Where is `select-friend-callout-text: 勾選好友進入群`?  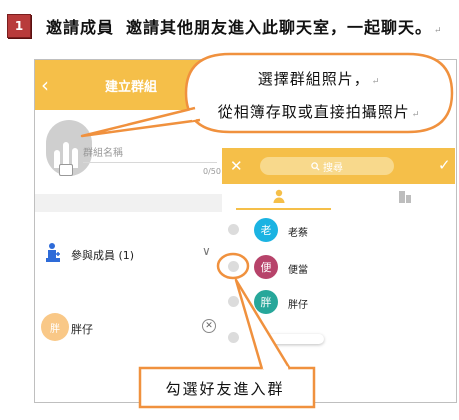
select-friend-callout-text: 勾選好友進入群 is located at coordinates (225, 389).